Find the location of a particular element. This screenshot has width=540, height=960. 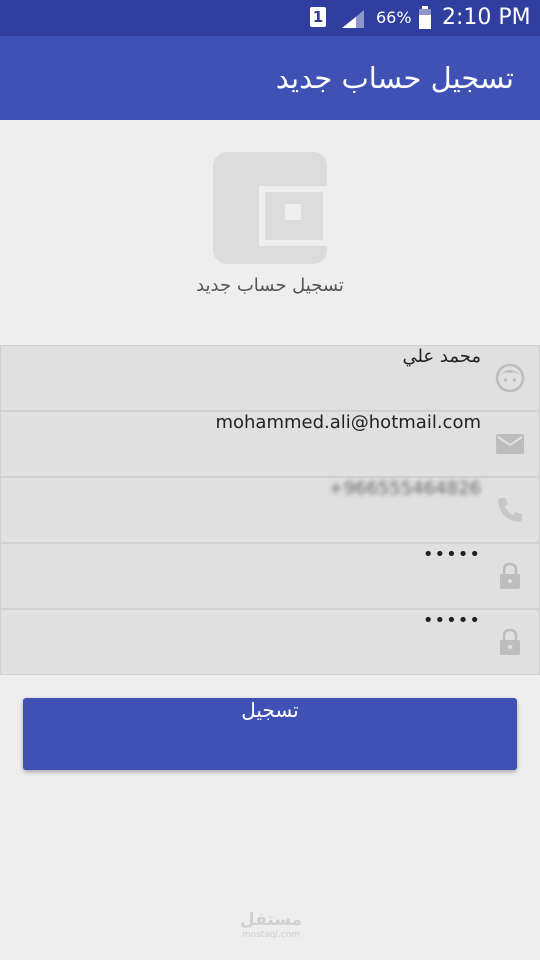

battery-percentage: 66% is located at coordinates (394, 17).